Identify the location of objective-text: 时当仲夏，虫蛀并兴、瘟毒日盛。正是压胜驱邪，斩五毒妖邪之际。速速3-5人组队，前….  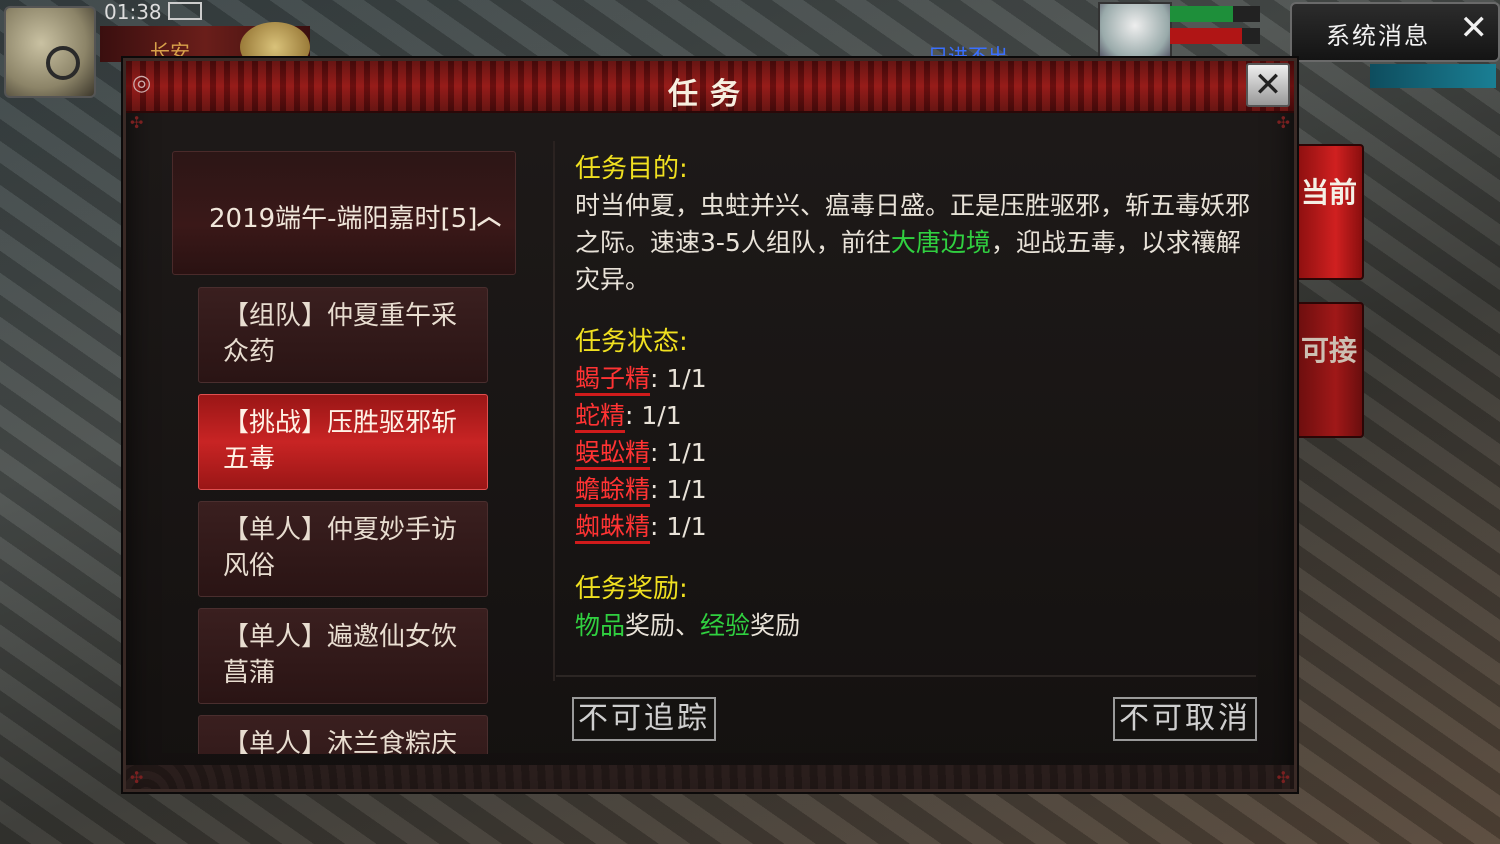
(915, 242).